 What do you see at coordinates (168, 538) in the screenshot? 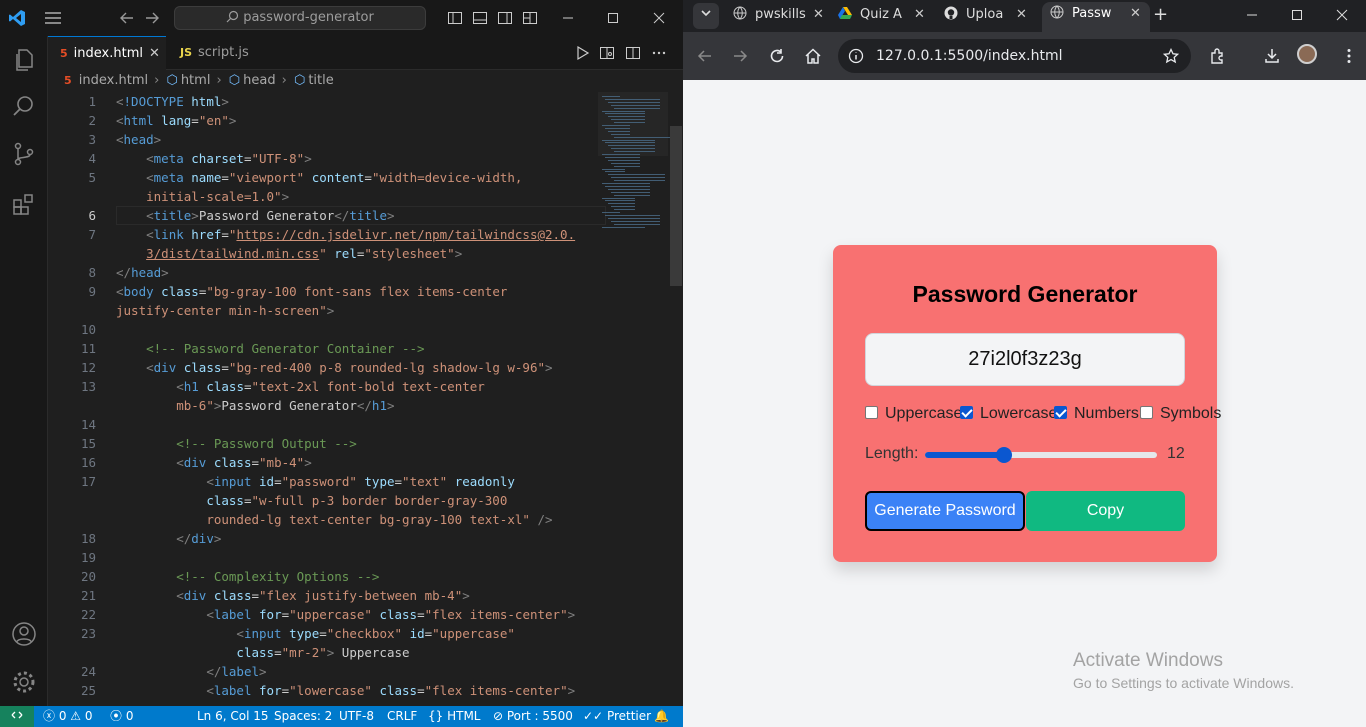
I see `code-line: </div>` at bounding box center [168, 538].